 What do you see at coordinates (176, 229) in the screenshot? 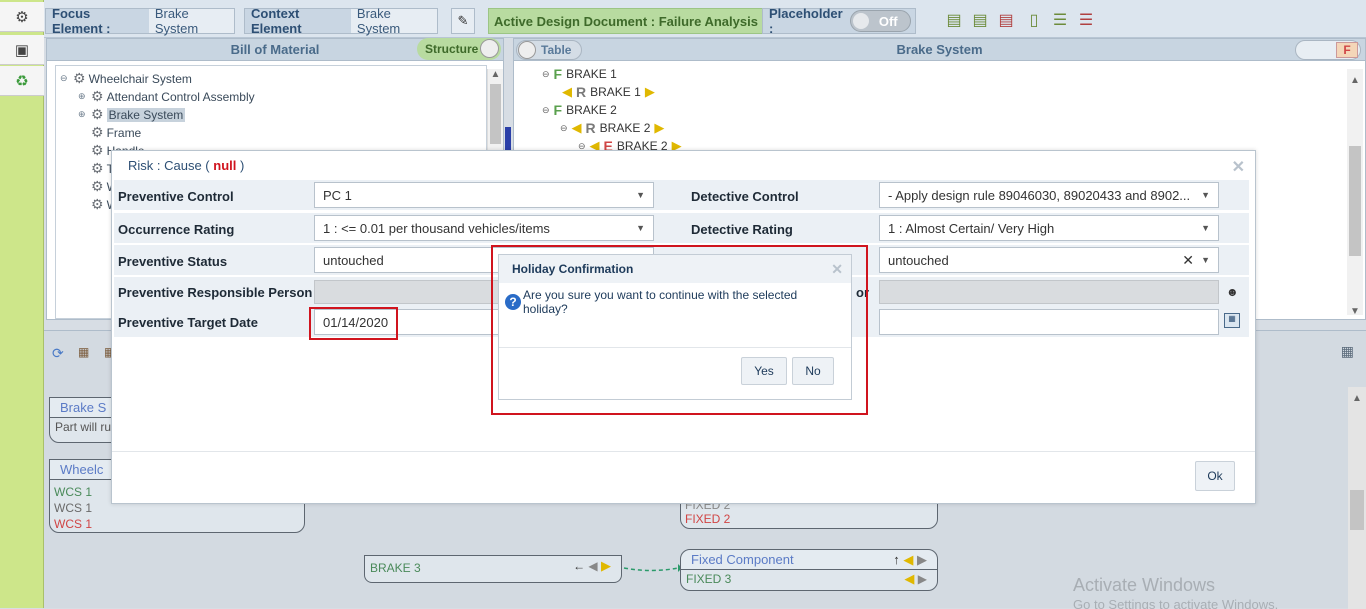
I see `occurrence-rating-label: Occurrence Rating` at bounding box center [176, 229].